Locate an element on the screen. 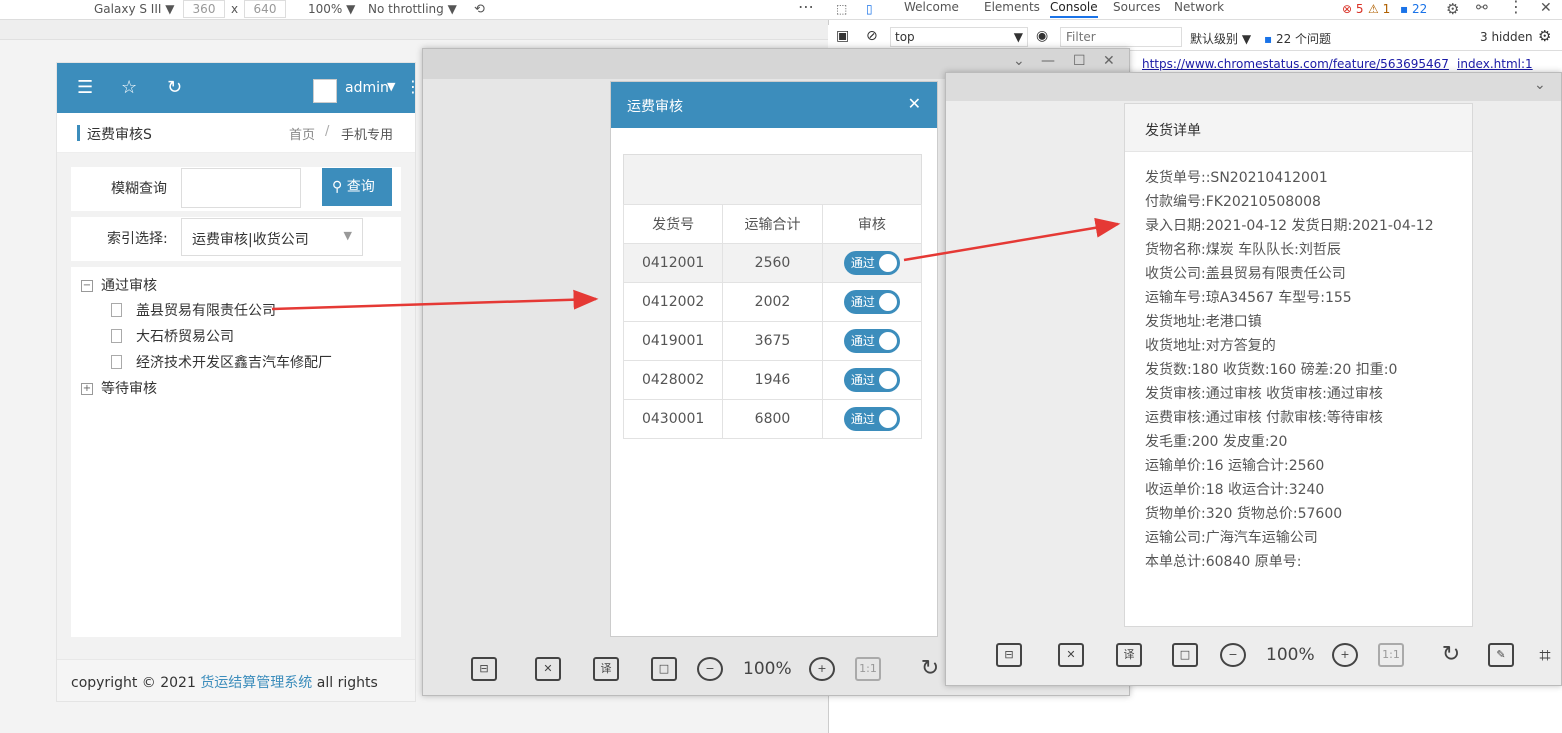  annotation-arrows is located at coordinates (696, 264).